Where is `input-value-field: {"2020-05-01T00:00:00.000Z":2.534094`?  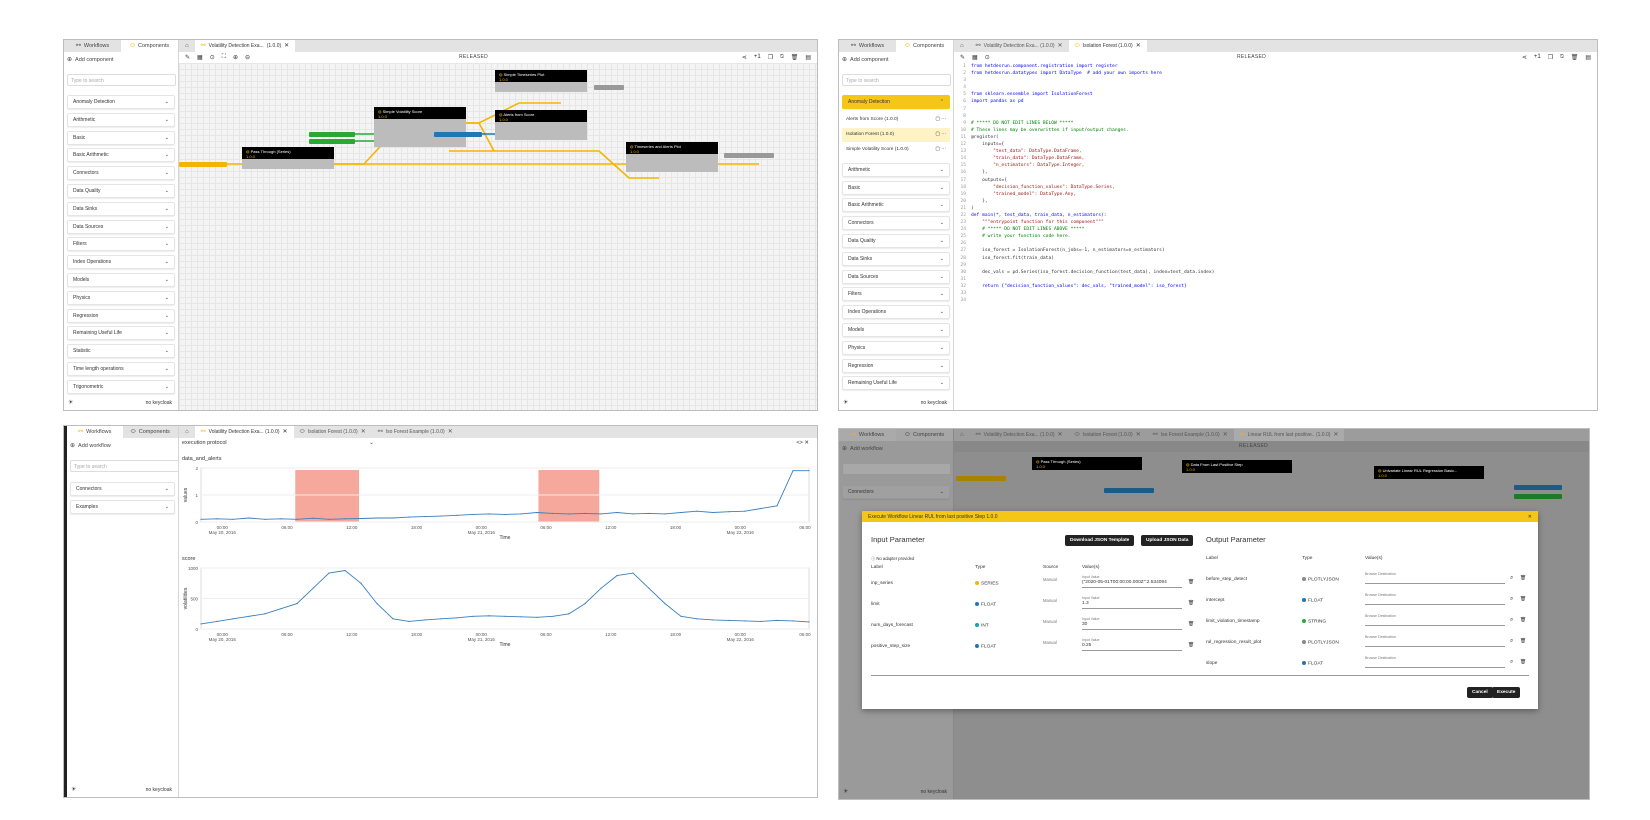 input-value-field: {"2020-05-01T00:00:00.000Z":2.534094 is located at coordinates (1130, 582).